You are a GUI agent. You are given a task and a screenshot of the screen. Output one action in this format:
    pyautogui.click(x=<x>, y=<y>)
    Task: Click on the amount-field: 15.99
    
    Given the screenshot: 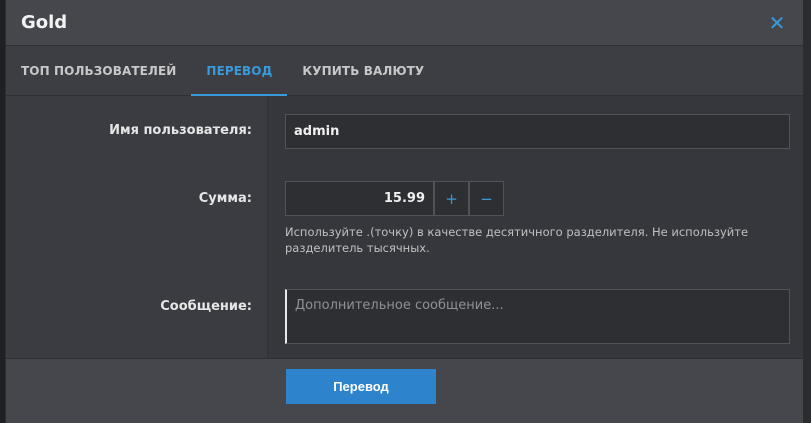 What is the action you would take?
    pyautogui.click(x=359, y=198)
    